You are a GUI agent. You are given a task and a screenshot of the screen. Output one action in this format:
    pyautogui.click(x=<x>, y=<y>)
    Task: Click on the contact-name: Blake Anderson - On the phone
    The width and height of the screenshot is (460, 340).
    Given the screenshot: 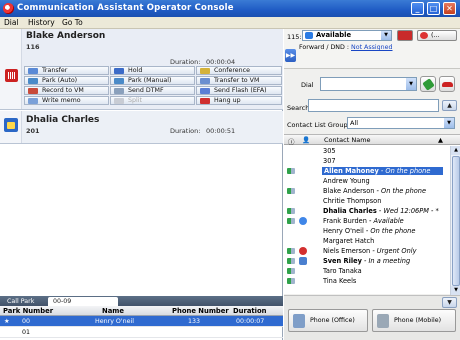 What is the action you would take?
    pyautogui.click(x=374, y=191)
    